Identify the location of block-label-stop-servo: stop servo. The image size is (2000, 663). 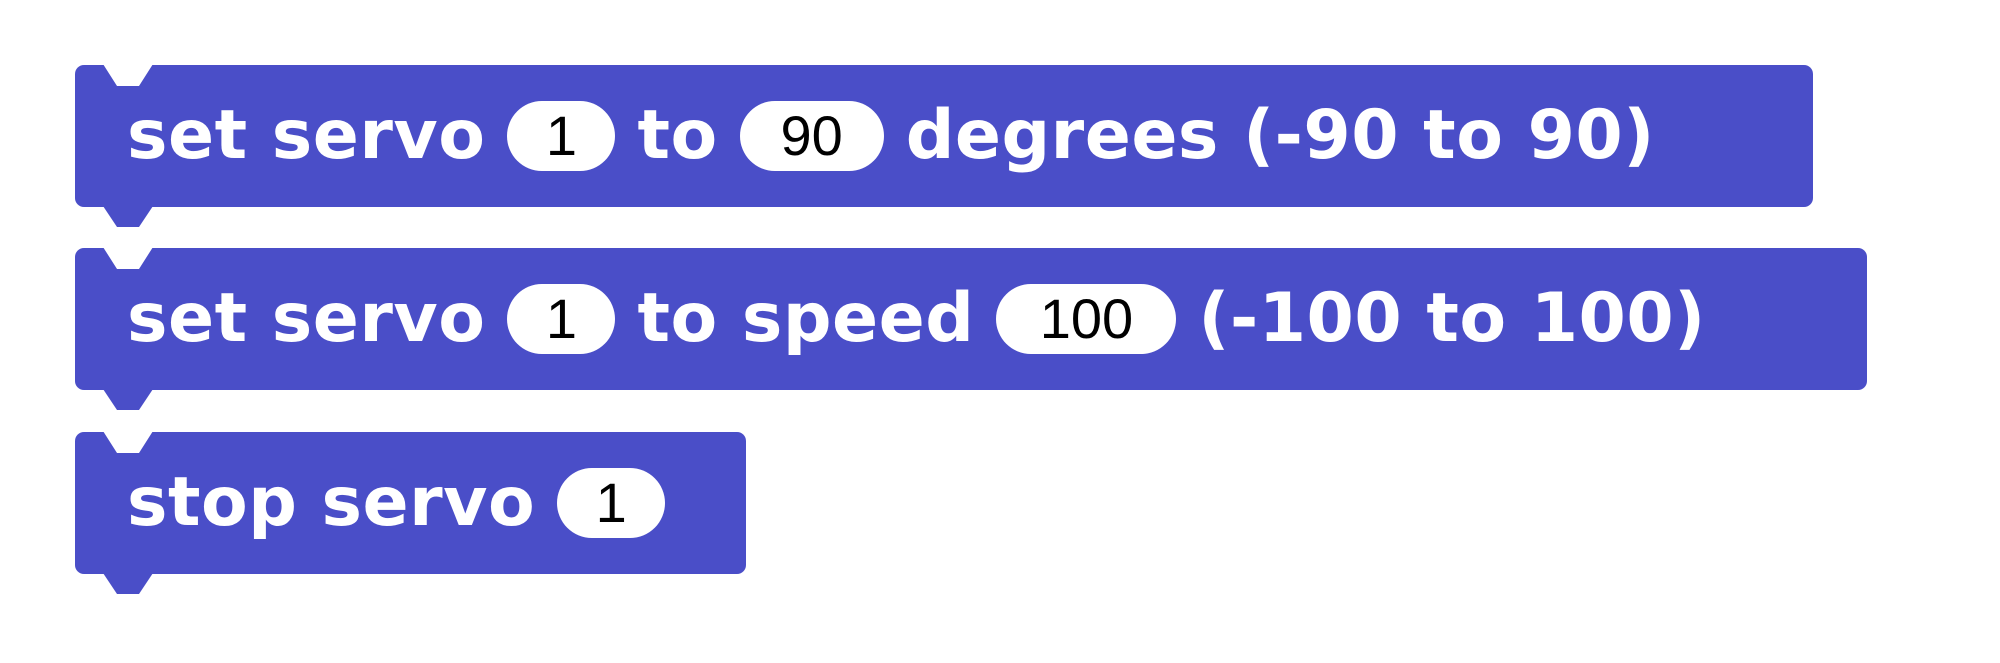
(331, 502).